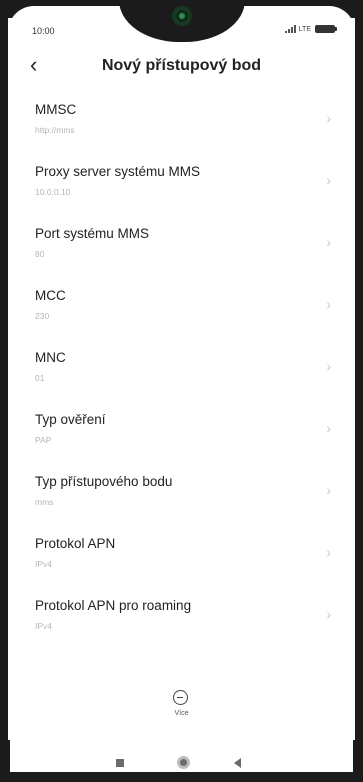 The width and height of the screenshot is (363, 782). Describe the element at coordinates (359, 391) in the screenshot. I see `bezel-right` at that location.